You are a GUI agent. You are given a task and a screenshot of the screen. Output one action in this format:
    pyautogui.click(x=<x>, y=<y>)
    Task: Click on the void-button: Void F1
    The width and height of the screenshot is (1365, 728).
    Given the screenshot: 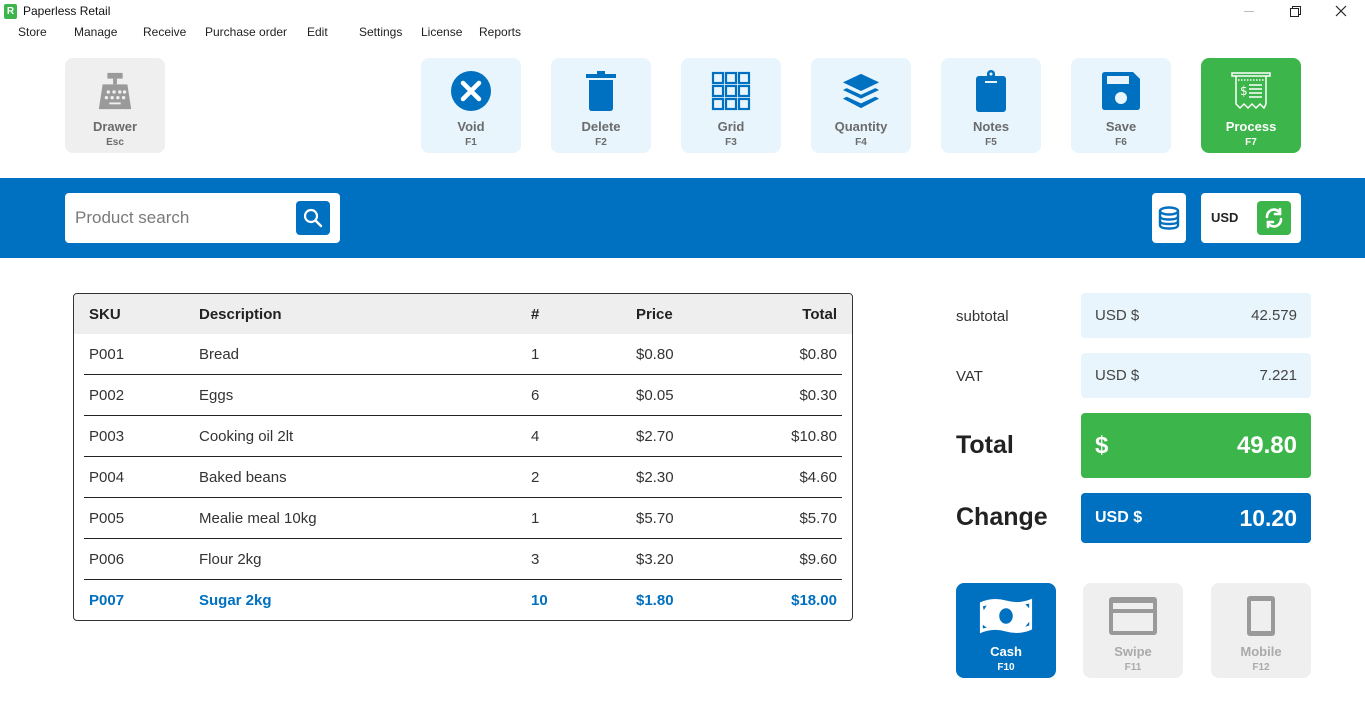 What is the action you would take?
    pyautogui.click(x=471, y=105)
    